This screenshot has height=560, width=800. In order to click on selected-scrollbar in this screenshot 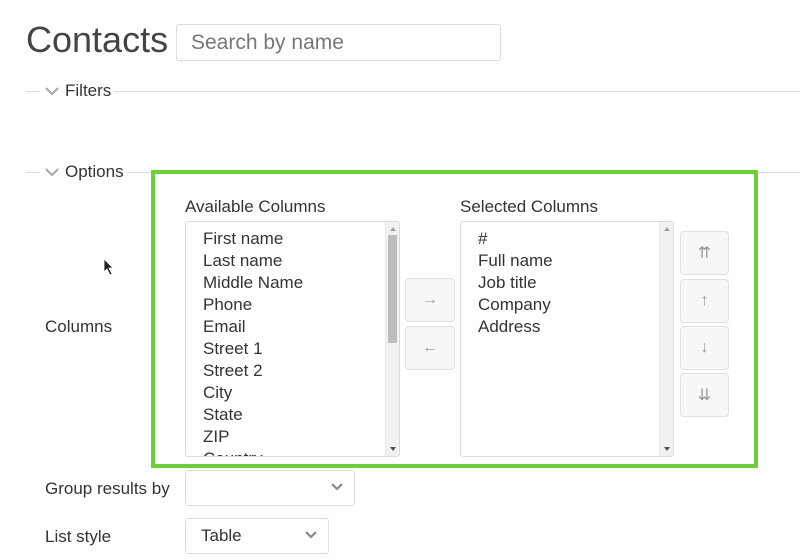, I will do `click(666, 339)`.